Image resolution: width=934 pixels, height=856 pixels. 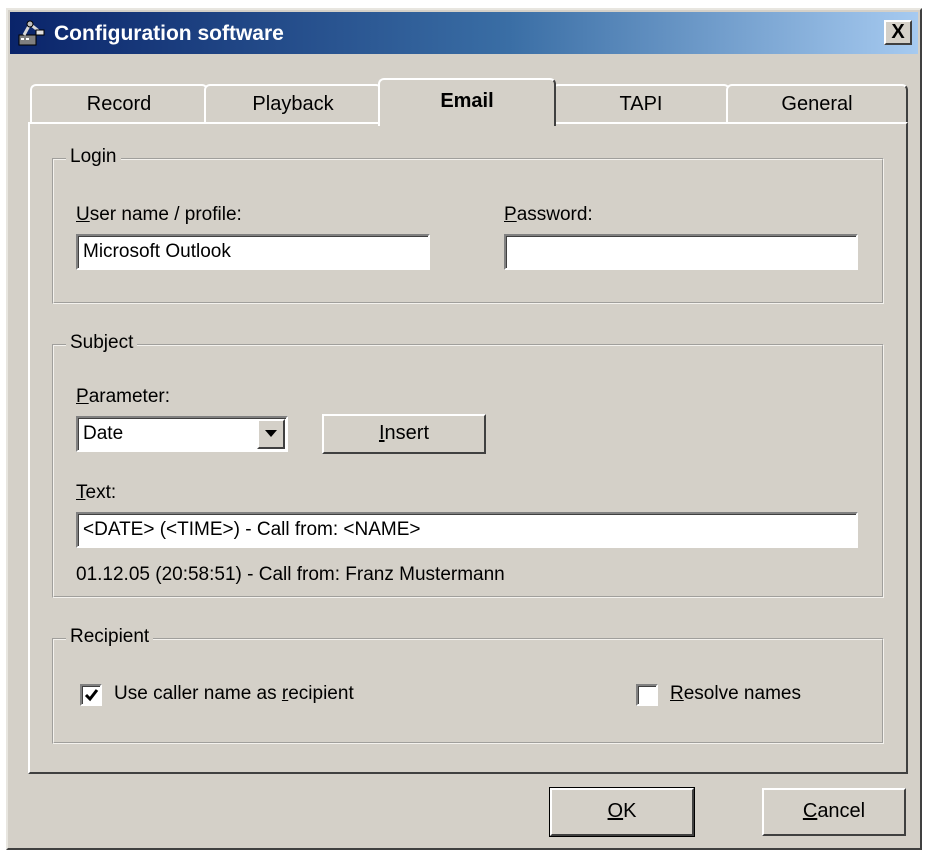 I want to click on tab-email: Email, so click(x=467, y=102).